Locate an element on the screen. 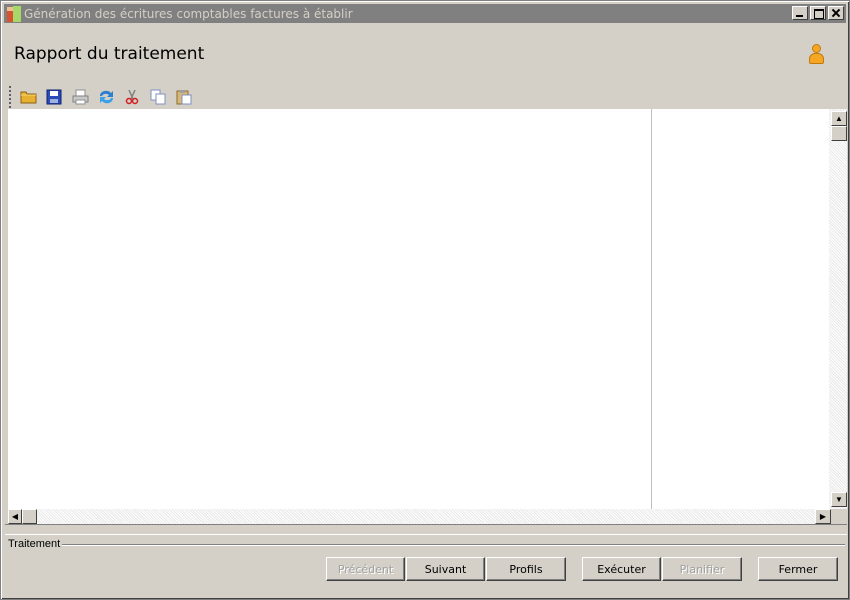 The height and width of the screenshot is (600, 850). user-icon is located at coordinates (816, 55).